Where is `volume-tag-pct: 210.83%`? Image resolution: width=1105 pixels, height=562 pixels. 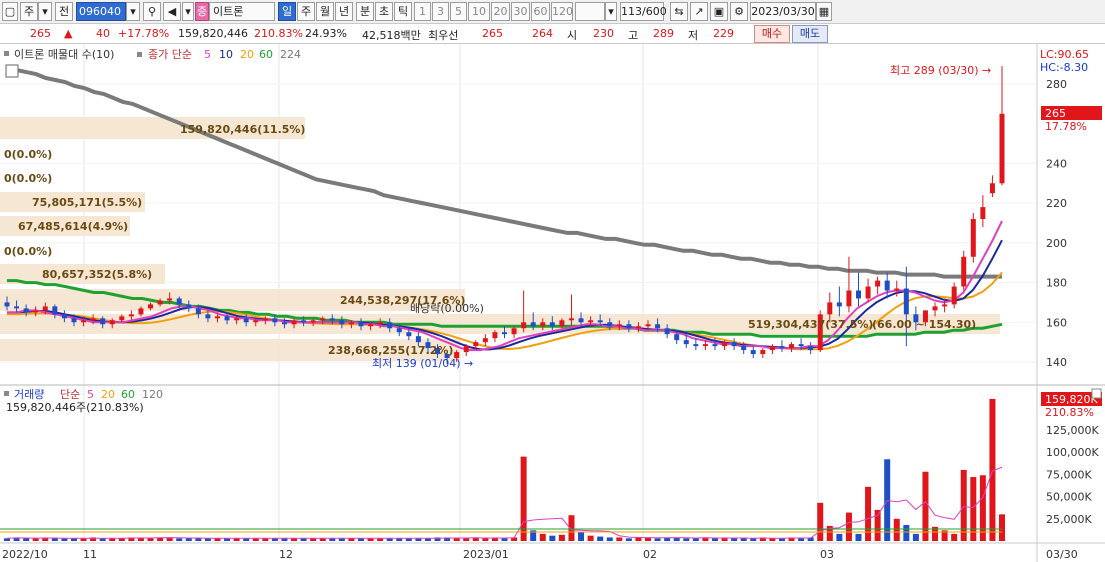
volume-tag-pct: 210.83% is located at coordinates (1069, 412).